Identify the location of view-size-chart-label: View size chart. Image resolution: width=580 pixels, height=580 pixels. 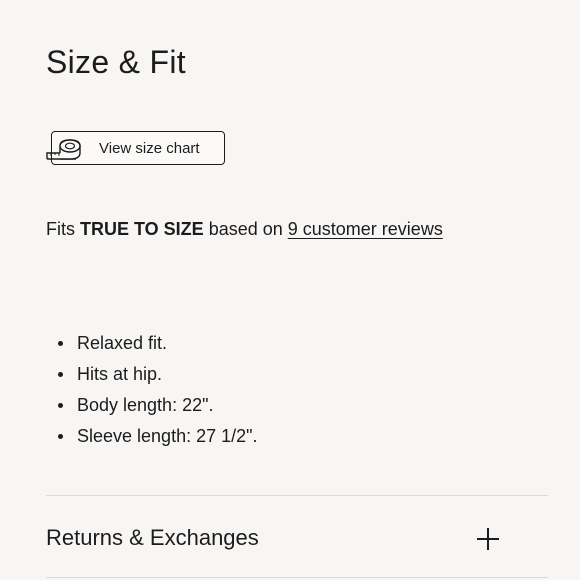
(149, 148).